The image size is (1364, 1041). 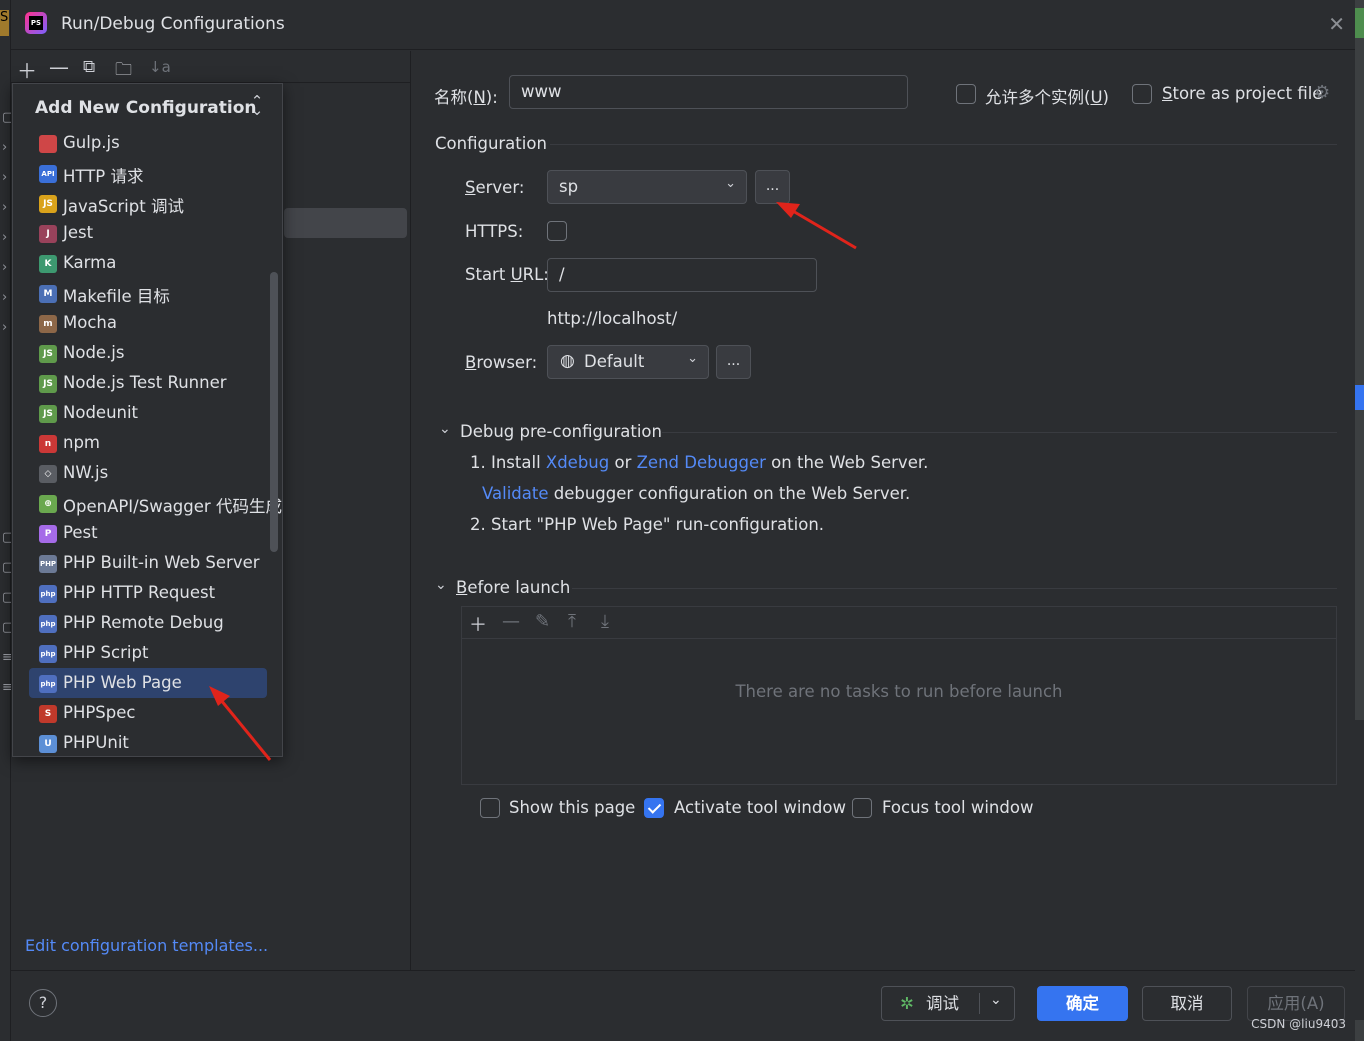 What do you see at coordinates (708, 92) in the screenshot?
I see `name-input: www` at bounding box center [708, 92].